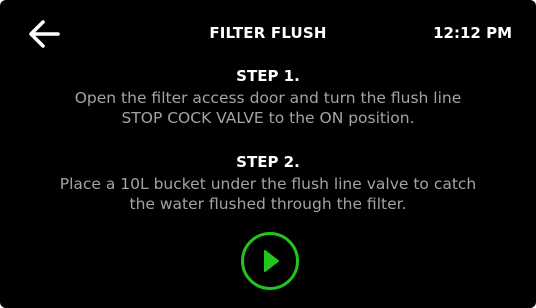 The width and height of the screenshot is (536, 308). I want to click on arrow-left-icon, so click(44, 34).